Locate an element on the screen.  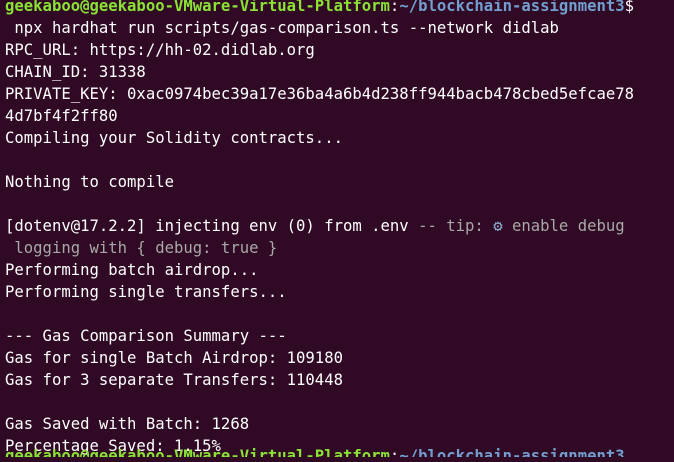
output-chain-id: CHAIN_ID: 31338 is located at coordinates (75, 72).